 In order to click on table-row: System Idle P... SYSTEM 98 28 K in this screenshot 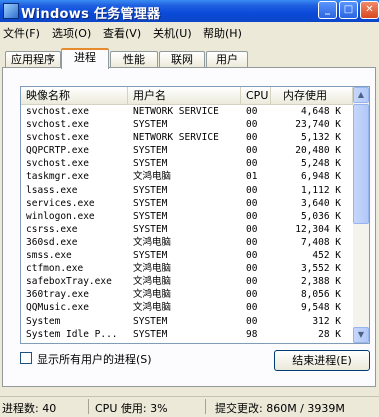, I will do `click(187, 334)`.